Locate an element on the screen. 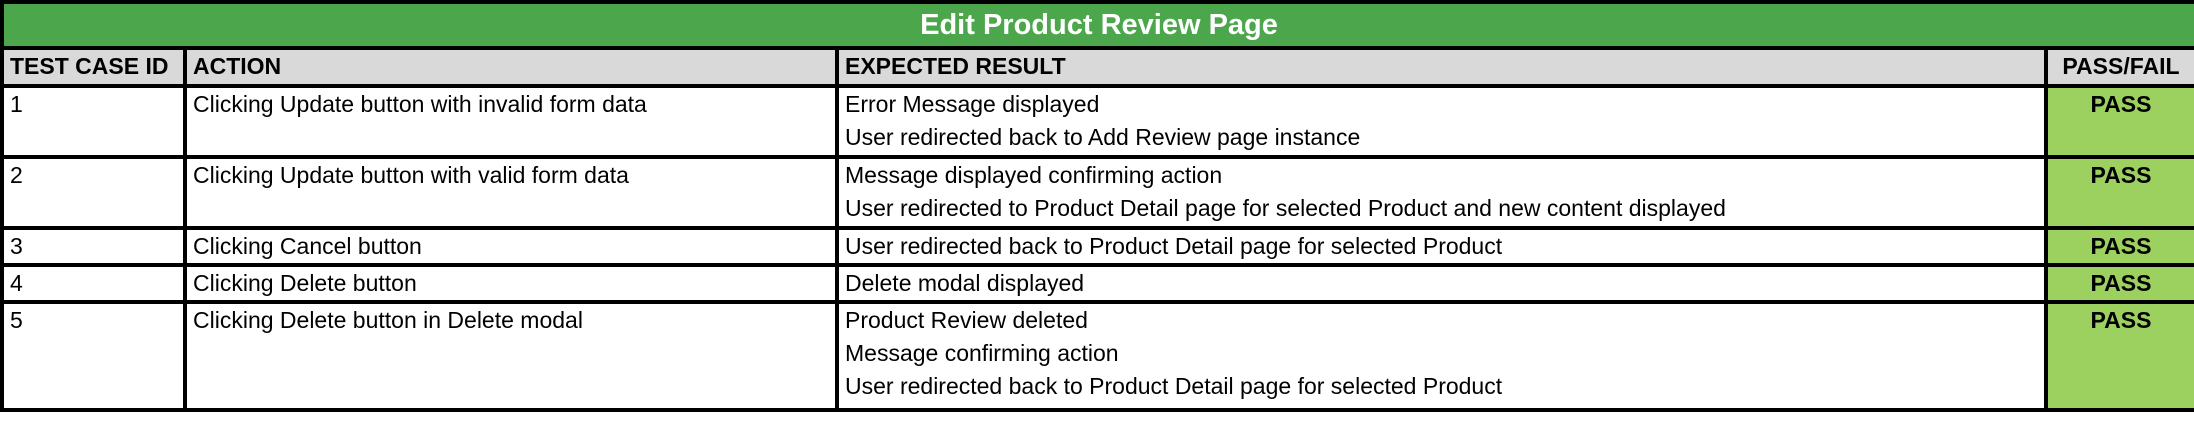 The width and height of the screenshot is (2194, 424). expected-result-line: Message displayed confirming action is located at coordinates (1034, 175).